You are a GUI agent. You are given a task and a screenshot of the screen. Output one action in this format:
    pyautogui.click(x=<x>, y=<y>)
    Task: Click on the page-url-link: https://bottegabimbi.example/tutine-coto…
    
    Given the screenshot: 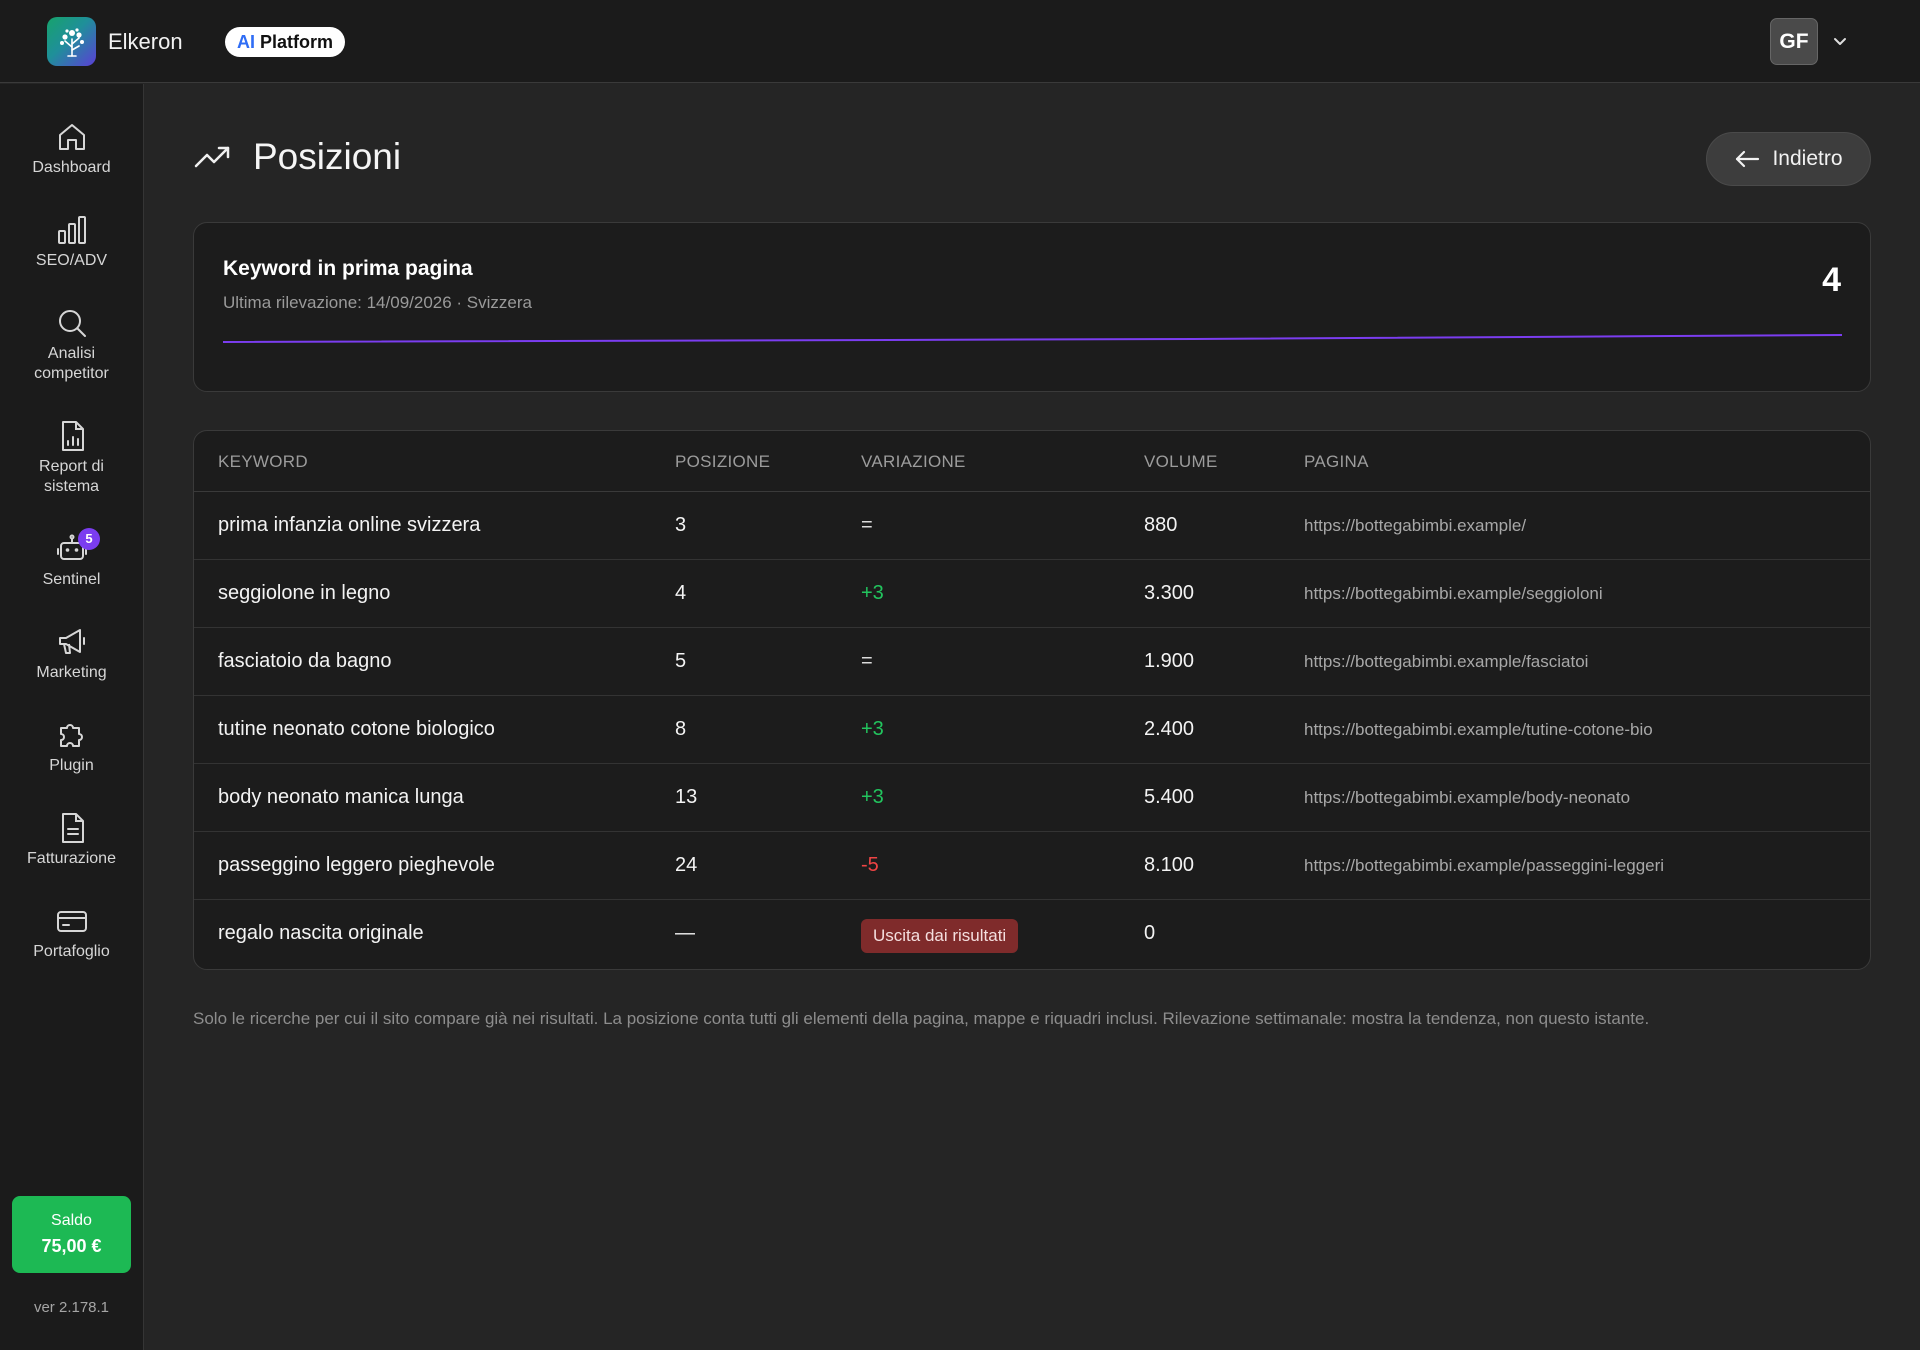 What is the action you would take?
    pyautogui.click(x=1478, y=730)
    